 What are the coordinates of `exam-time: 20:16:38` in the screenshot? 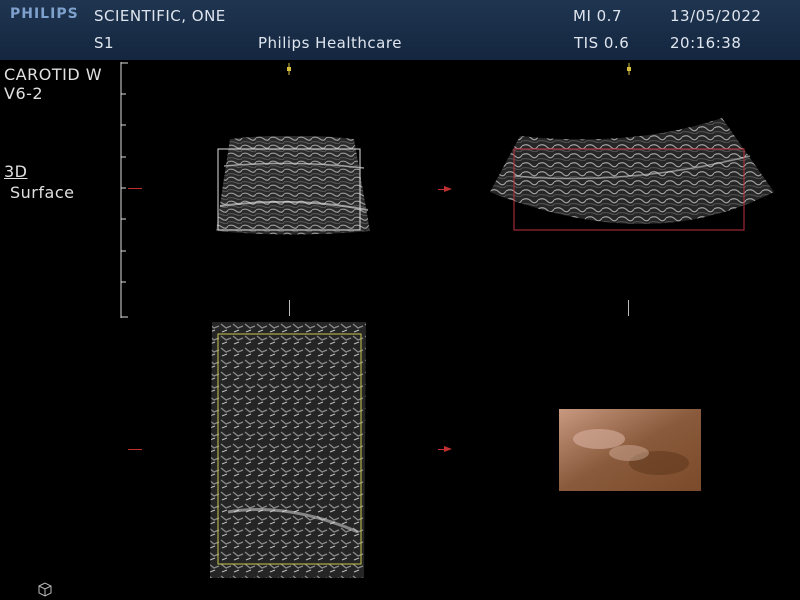 It's located at (706, 43).